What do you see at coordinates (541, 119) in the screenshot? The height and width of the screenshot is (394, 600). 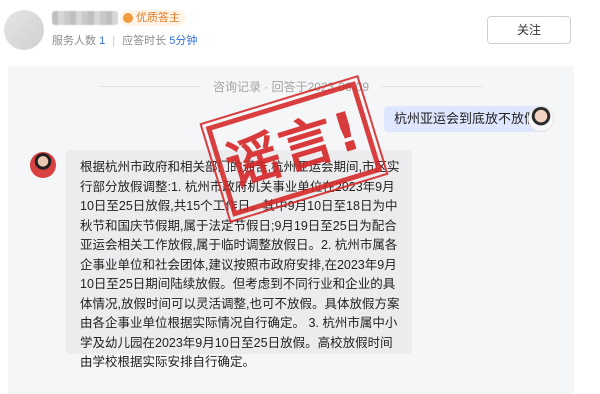 I see `asker-avatar` at bounding box center [541, 119].